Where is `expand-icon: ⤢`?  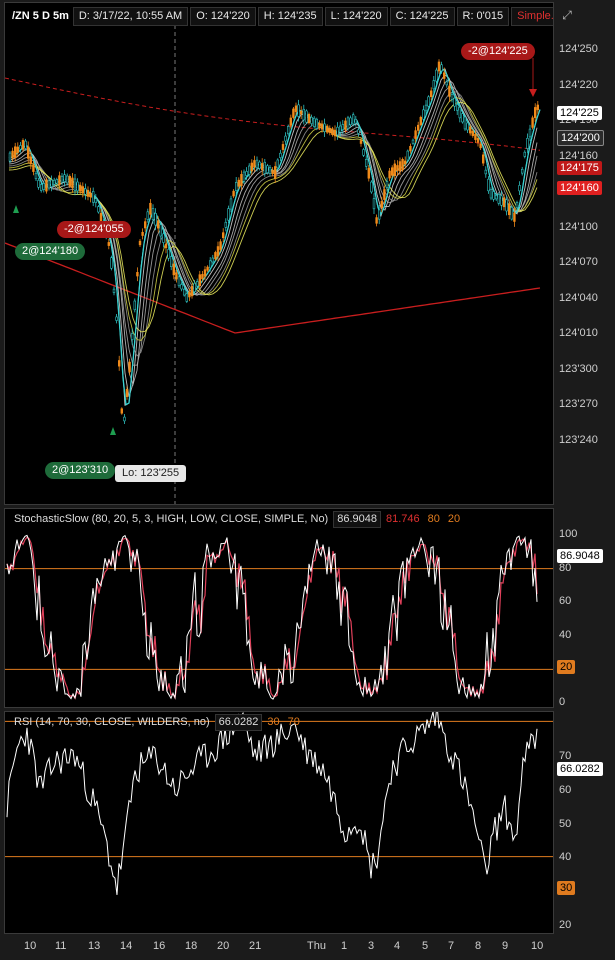 expand-icon: ⤢ is located at coordinates (567, 15).